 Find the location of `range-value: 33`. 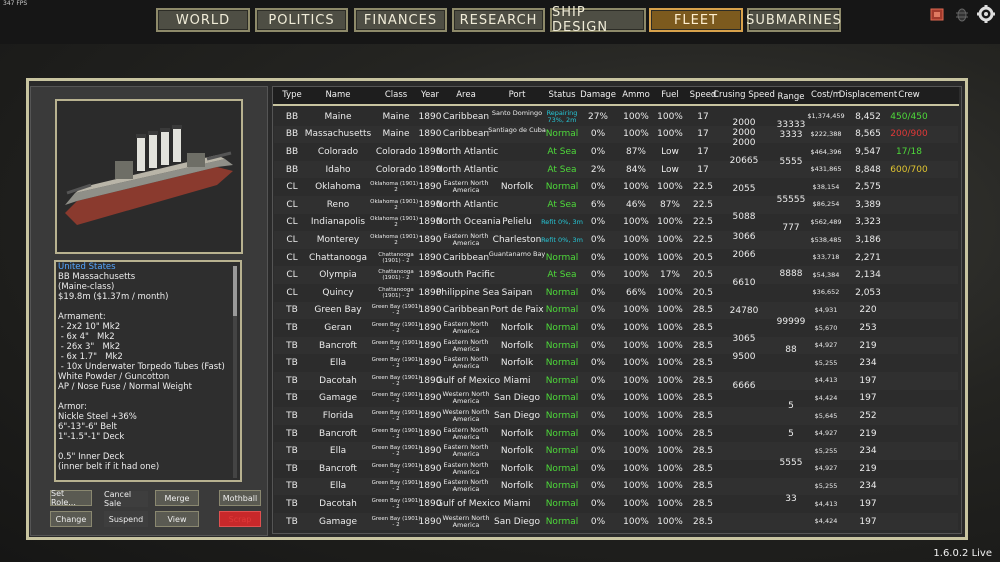

range-value: 33 is located at coordinates (791, 499).